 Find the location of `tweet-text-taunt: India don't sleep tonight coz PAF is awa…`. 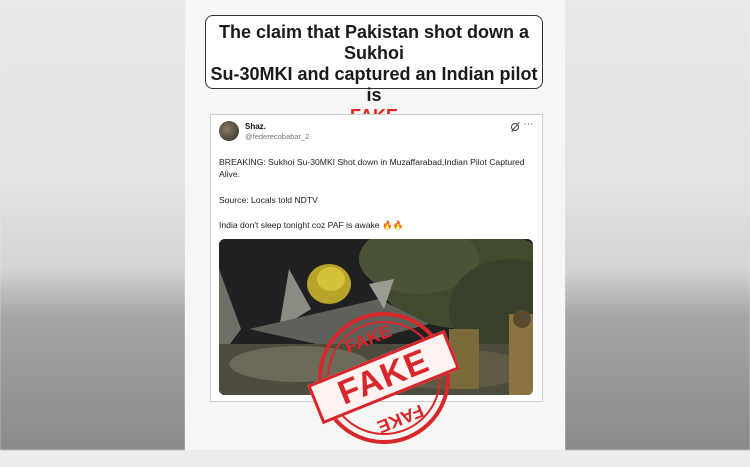

tweet-text-taunt: India don't sleep tonight coz PAF is awa… is located at coordinates (311, 225).